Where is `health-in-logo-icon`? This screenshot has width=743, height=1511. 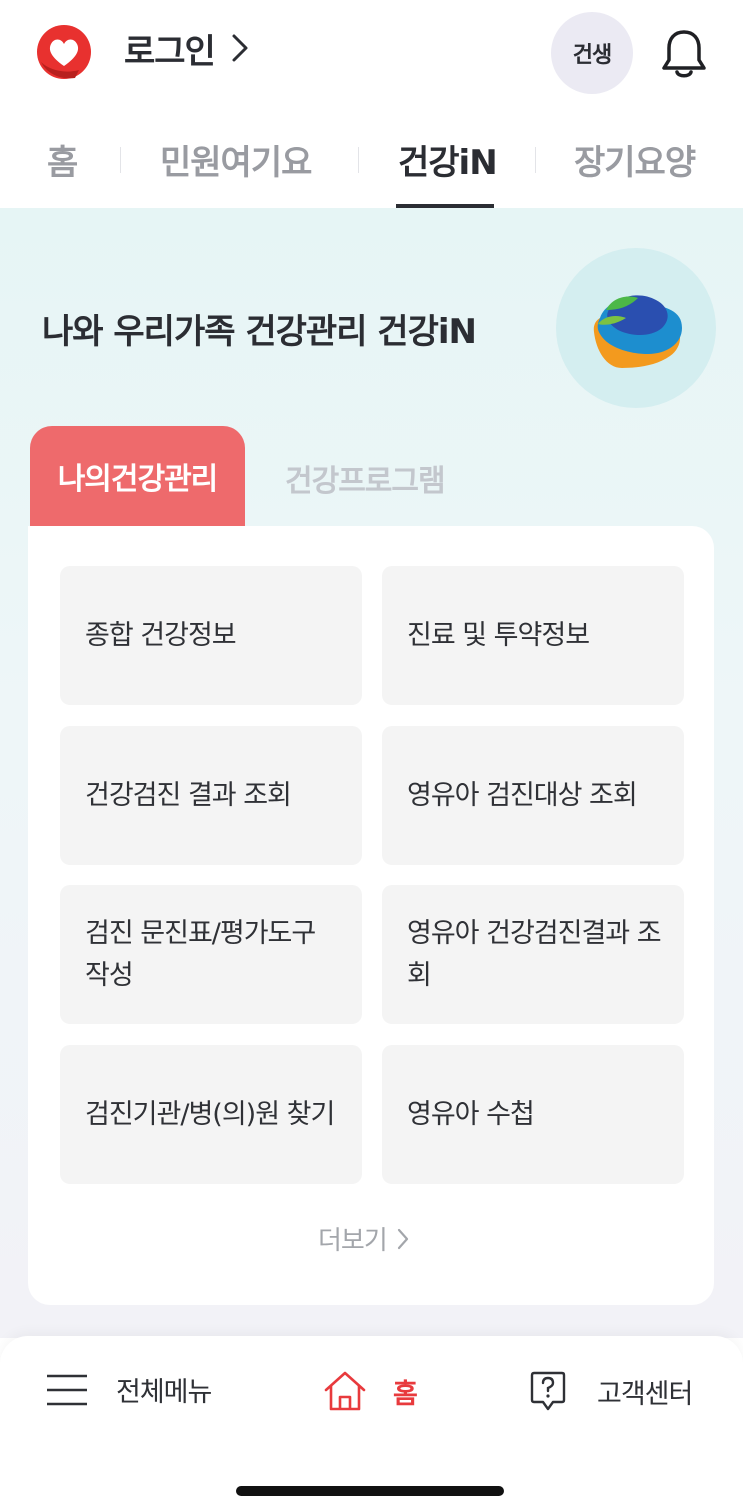 health-in-logo-icon is located at coordinates (637, 331).